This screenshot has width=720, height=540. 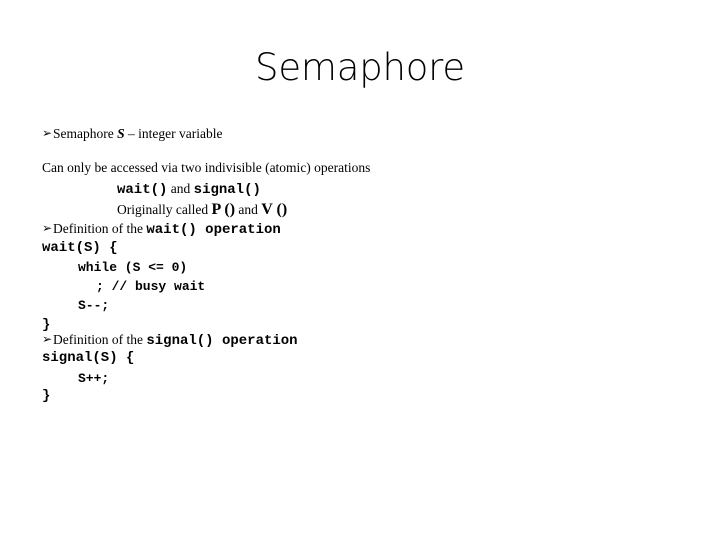 I want to click on operations-line: wait() and signal(), so click(x=189, y=189).